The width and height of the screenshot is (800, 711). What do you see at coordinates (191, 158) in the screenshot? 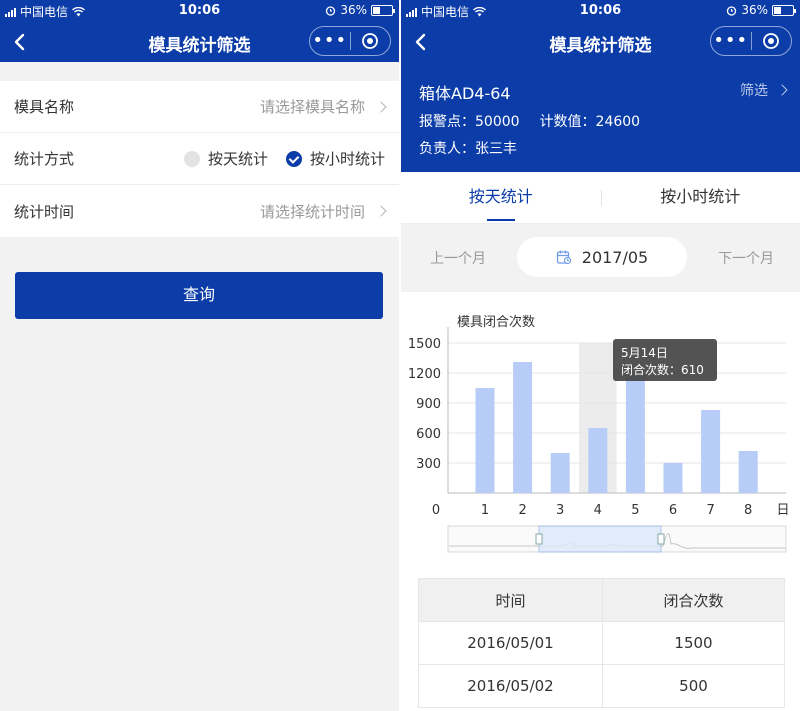
I see `radio-unchecked-icon` at bounding box center [191, 158].